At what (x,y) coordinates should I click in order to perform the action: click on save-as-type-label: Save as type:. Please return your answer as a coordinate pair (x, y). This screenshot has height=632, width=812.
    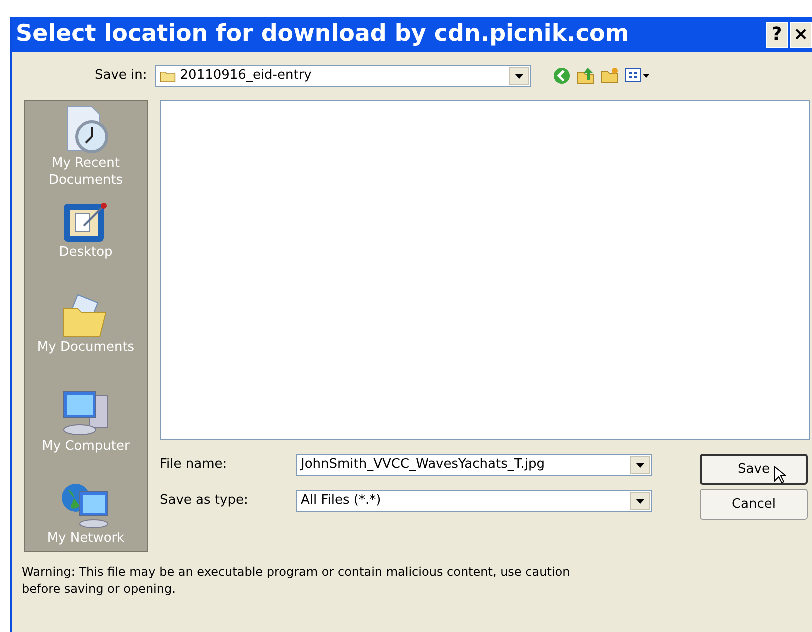
    Looking at the image, I should click on (205, 501).